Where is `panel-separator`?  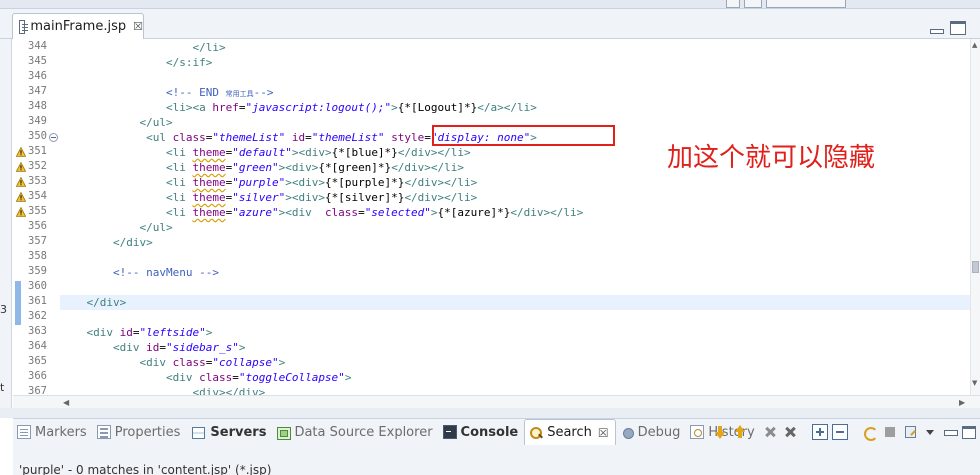 panel-separator is located at coordinates (490, 413).